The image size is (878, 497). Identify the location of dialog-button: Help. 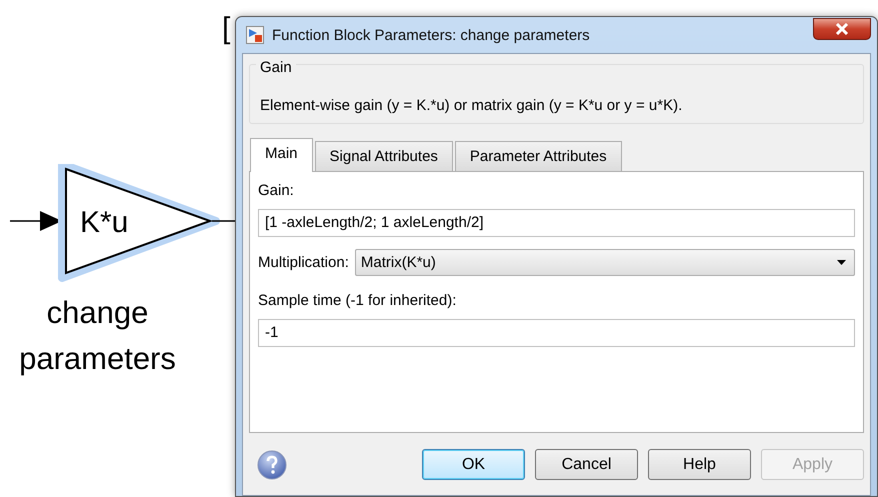
(699, 464).